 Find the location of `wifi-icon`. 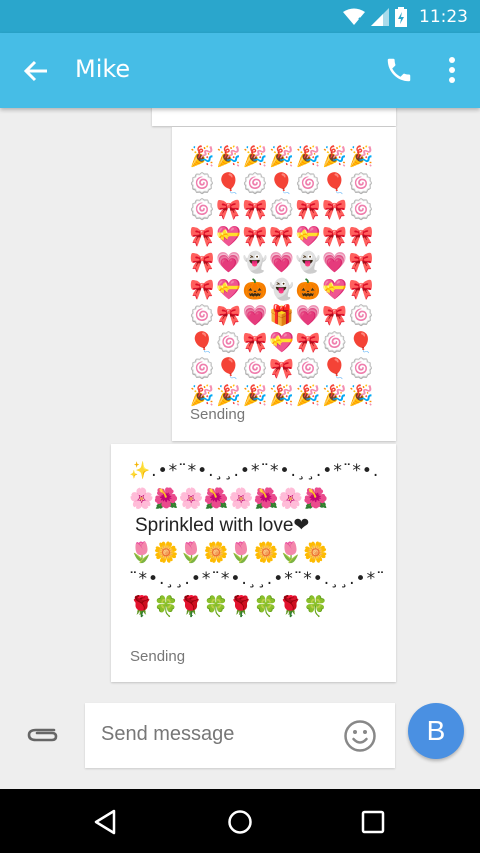

wifi-icon is located at coordinates (354, 16).